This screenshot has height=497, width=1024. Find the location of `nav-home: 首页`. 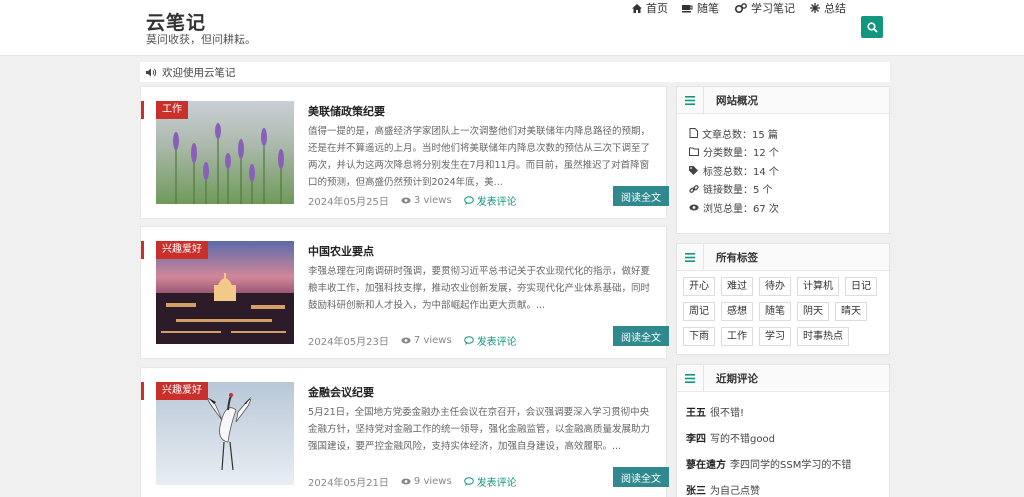

nav-home: 首页 is located at coordinates (650, 8).